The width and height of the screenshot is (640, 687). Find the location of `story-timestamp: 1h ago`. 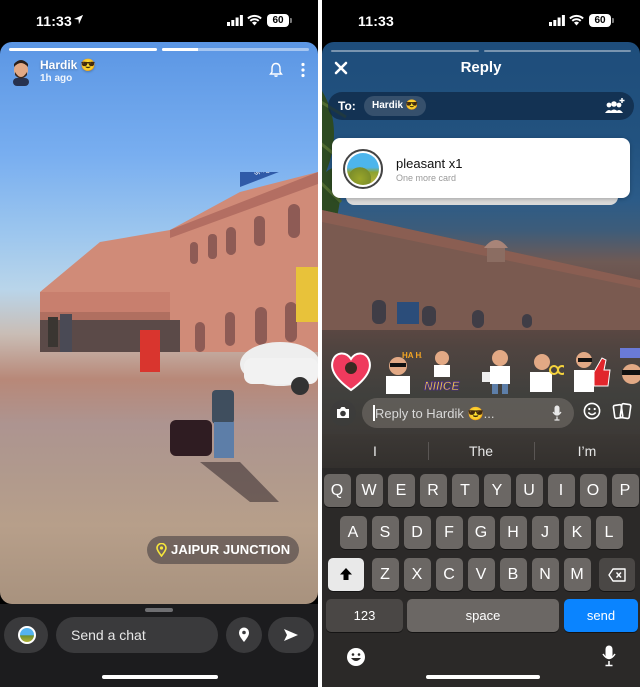

story-timestamp: 1h ago is located at coordinates (56, 78).